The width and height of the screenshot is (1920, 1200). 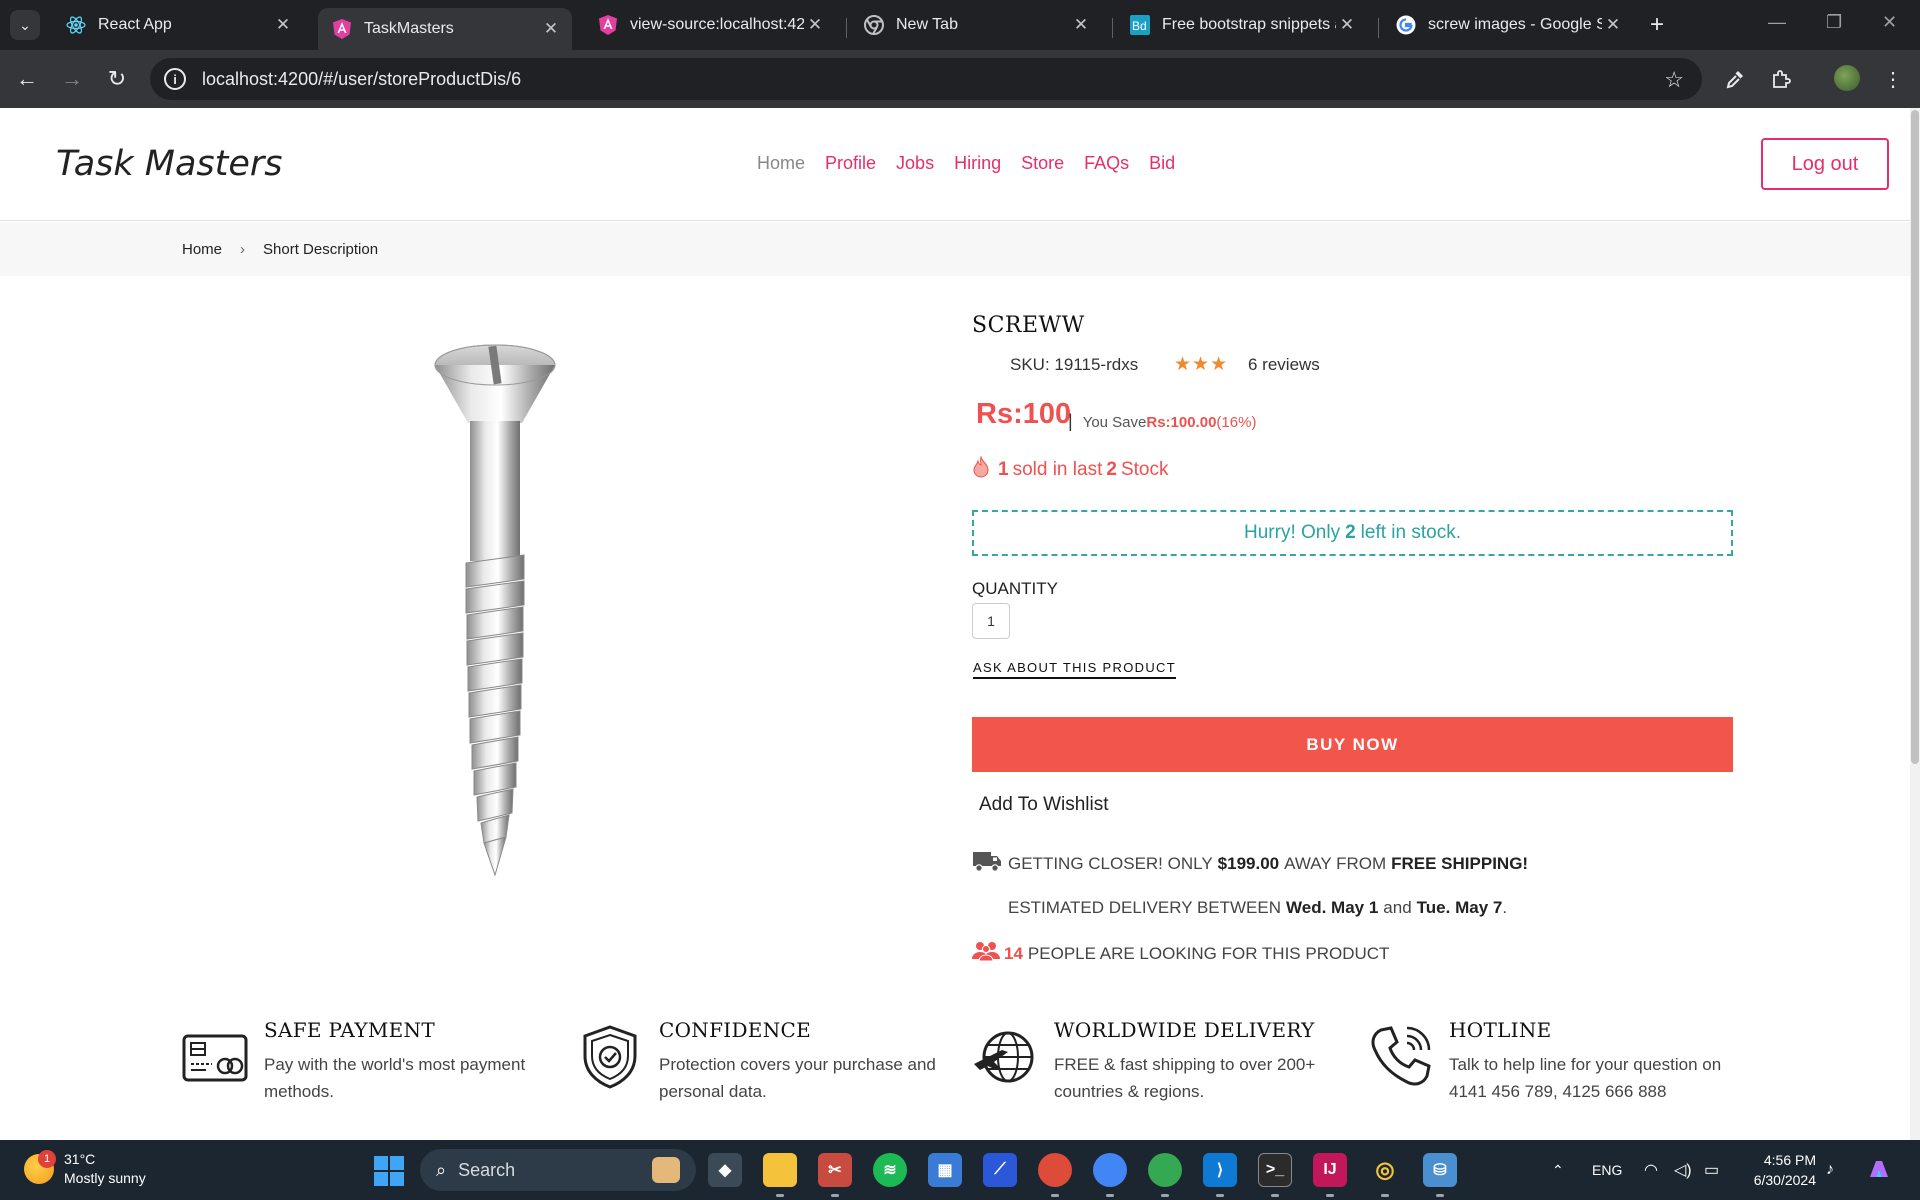 I want to click on site-logo: Task Masters, so click(x=169, y=164).